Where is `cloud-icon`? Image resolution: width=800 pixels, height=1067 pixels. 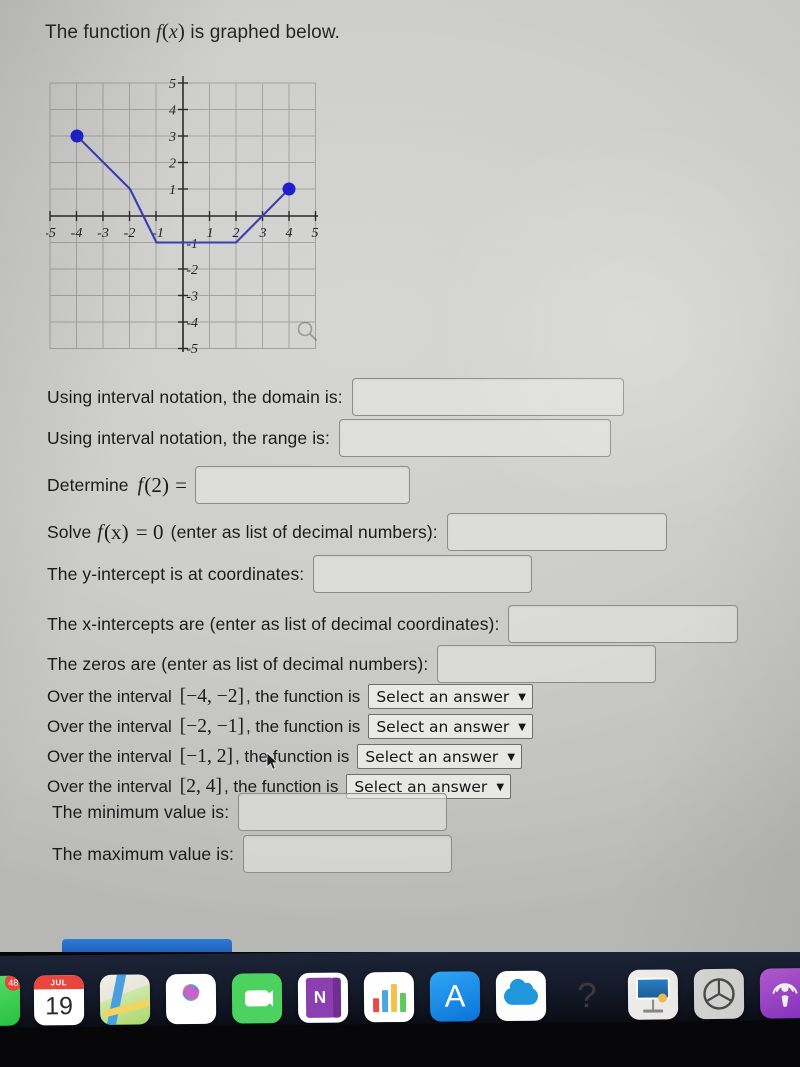 cloud-icon is located at coordinates (521, 996).